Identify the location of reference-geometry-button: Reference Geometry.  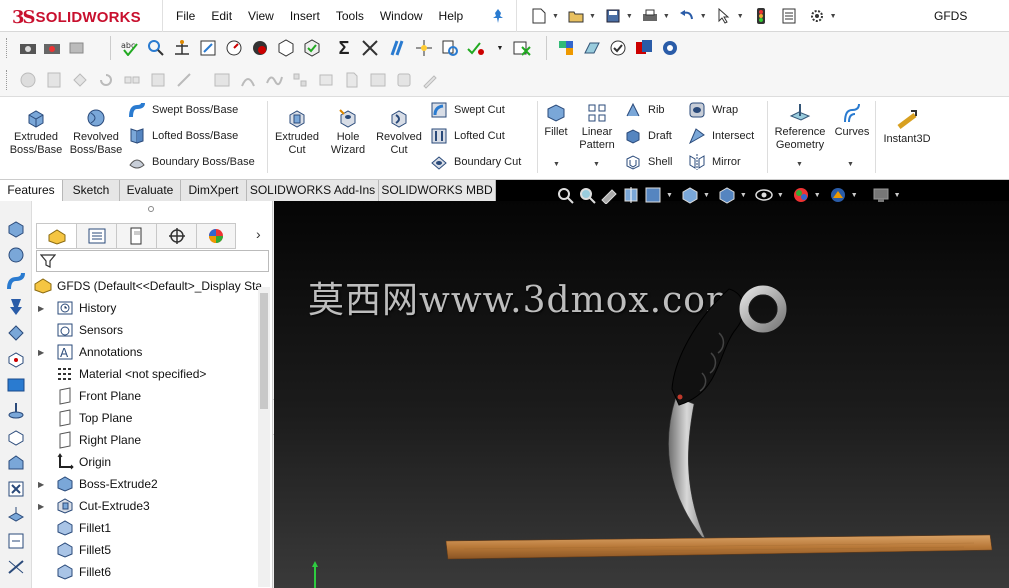
(800, 127).